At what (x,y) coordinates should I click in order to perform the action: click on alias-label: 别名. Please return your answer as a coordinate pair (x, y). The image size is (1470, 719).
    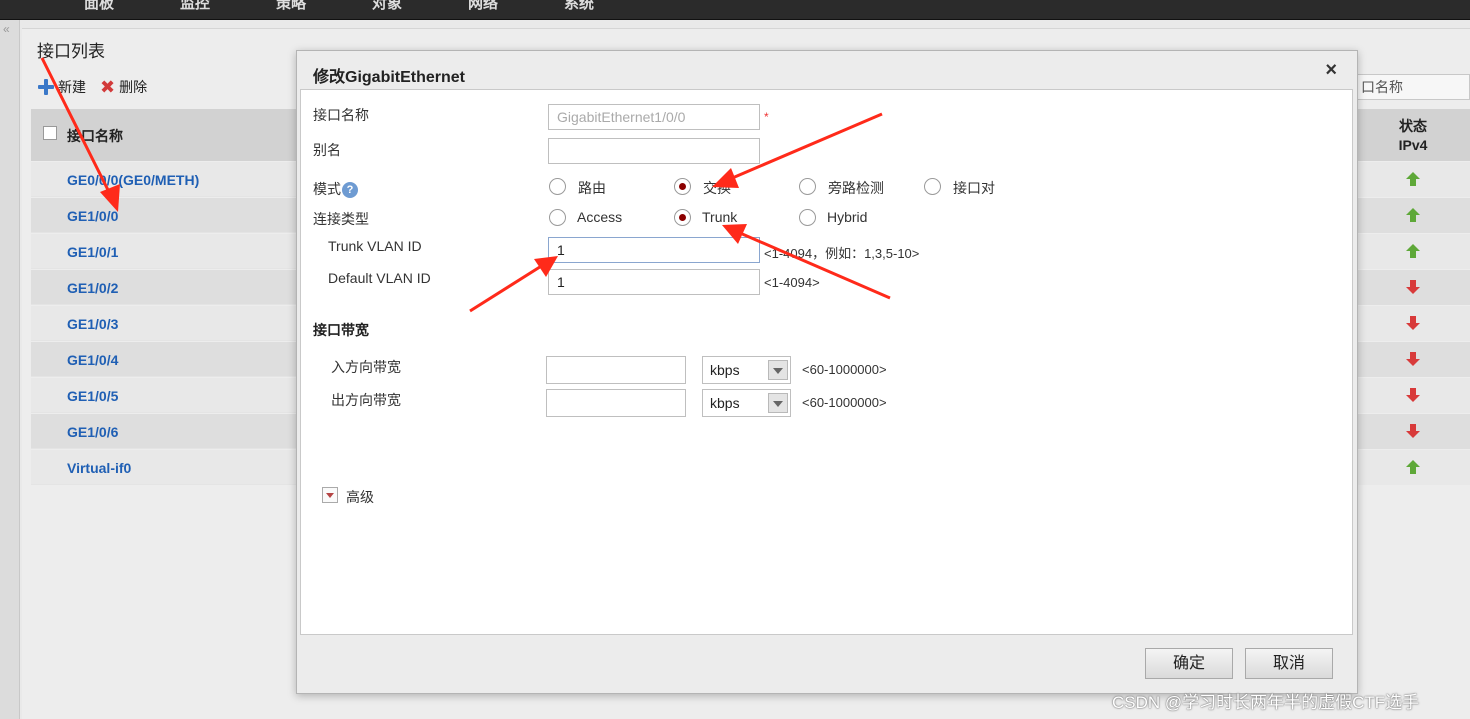
    Looking at the image, I should click on (327, 150).